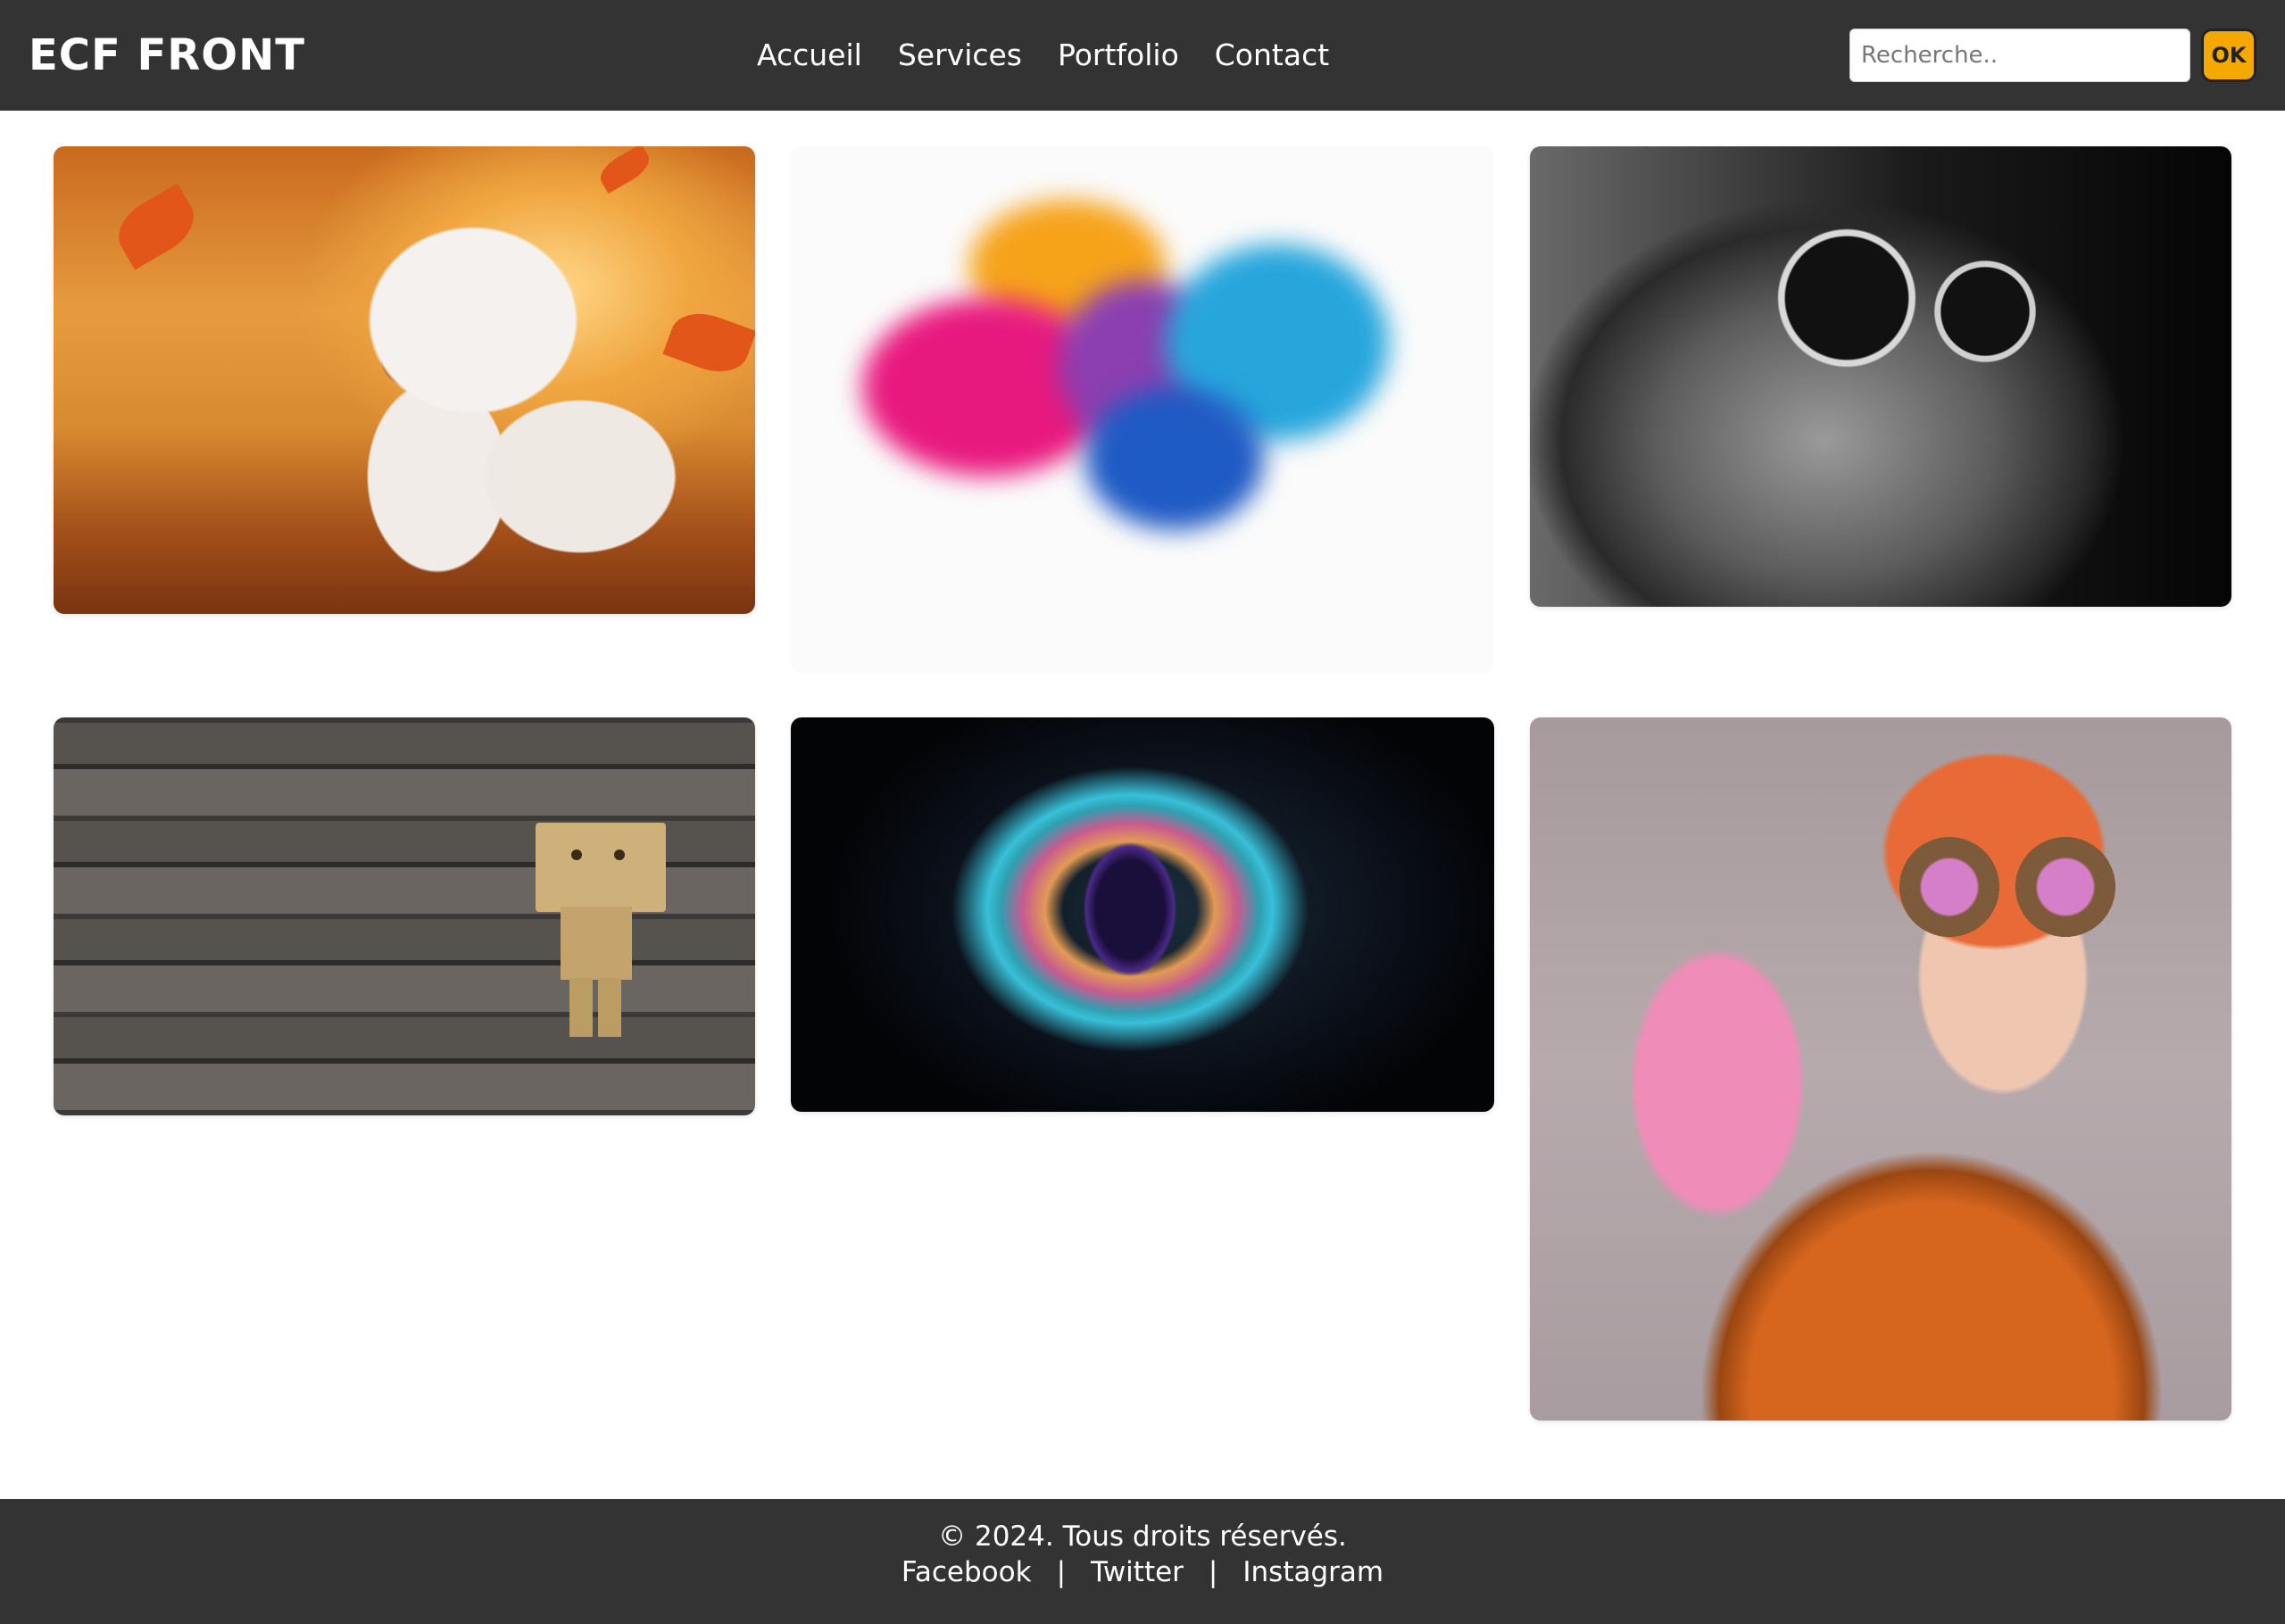  Describe the element at coordinates (1272, 55) in the screenshot. I see `nav-link-contact: Contact` at that location.